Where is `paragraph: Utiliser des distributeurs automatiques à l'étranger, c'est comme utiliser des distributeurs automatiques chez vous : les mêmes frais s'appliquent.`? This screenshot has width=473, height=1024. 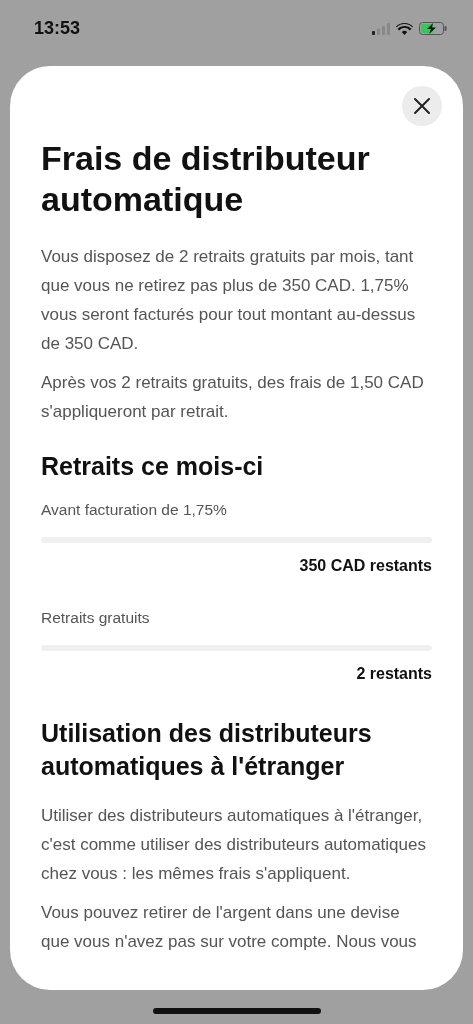 paragraph: Utiliser des distributeurs automatiques à l'étranger, c'est comme utiliser des distributeurs automatiques chez vous : les mêmes frais s'appliquent. is located at coordinates (234, 845).